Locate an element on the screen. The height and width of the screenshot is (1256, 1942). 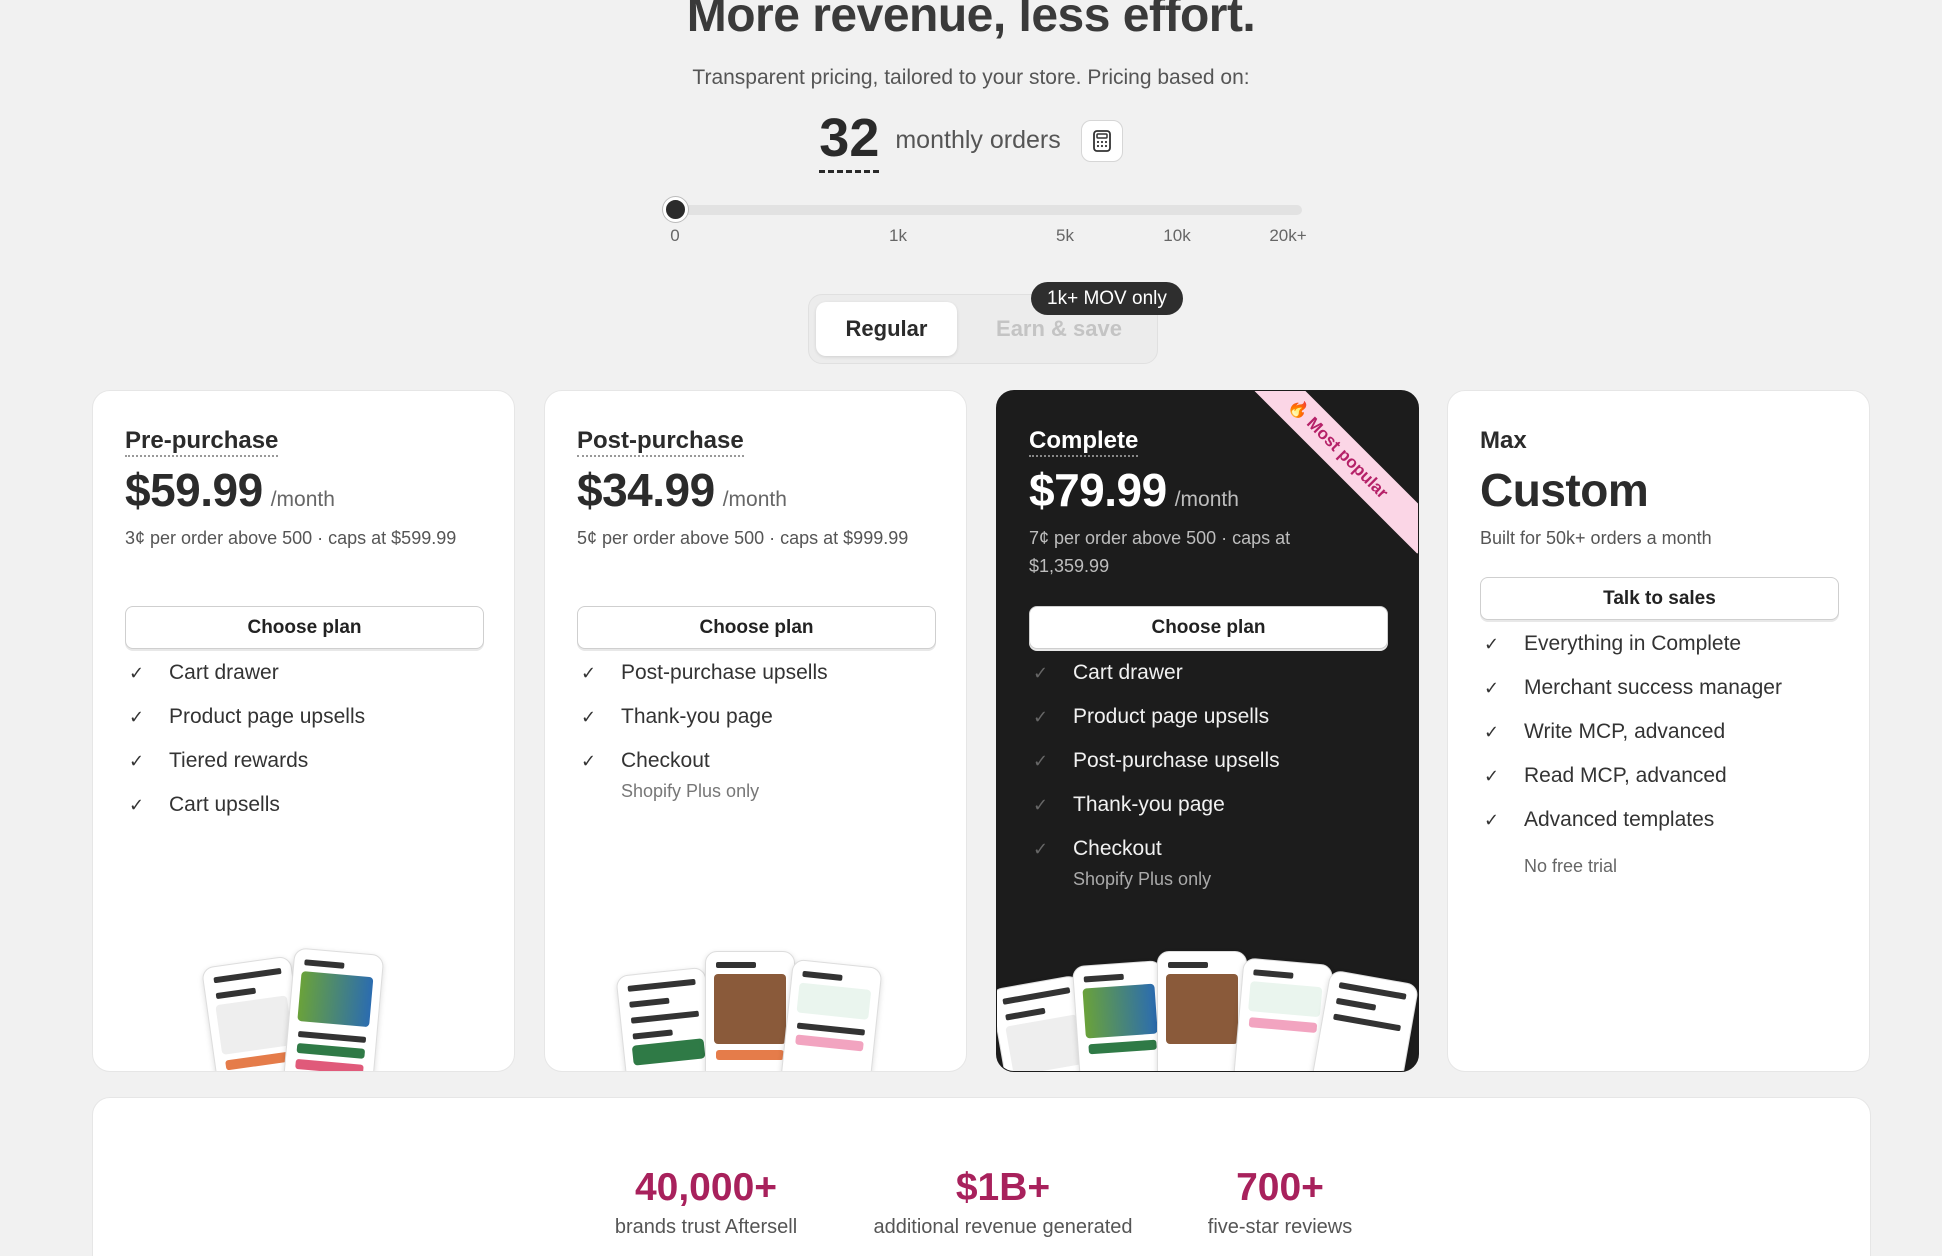
plan-price: Custom is located at coordinates (1564, 490).